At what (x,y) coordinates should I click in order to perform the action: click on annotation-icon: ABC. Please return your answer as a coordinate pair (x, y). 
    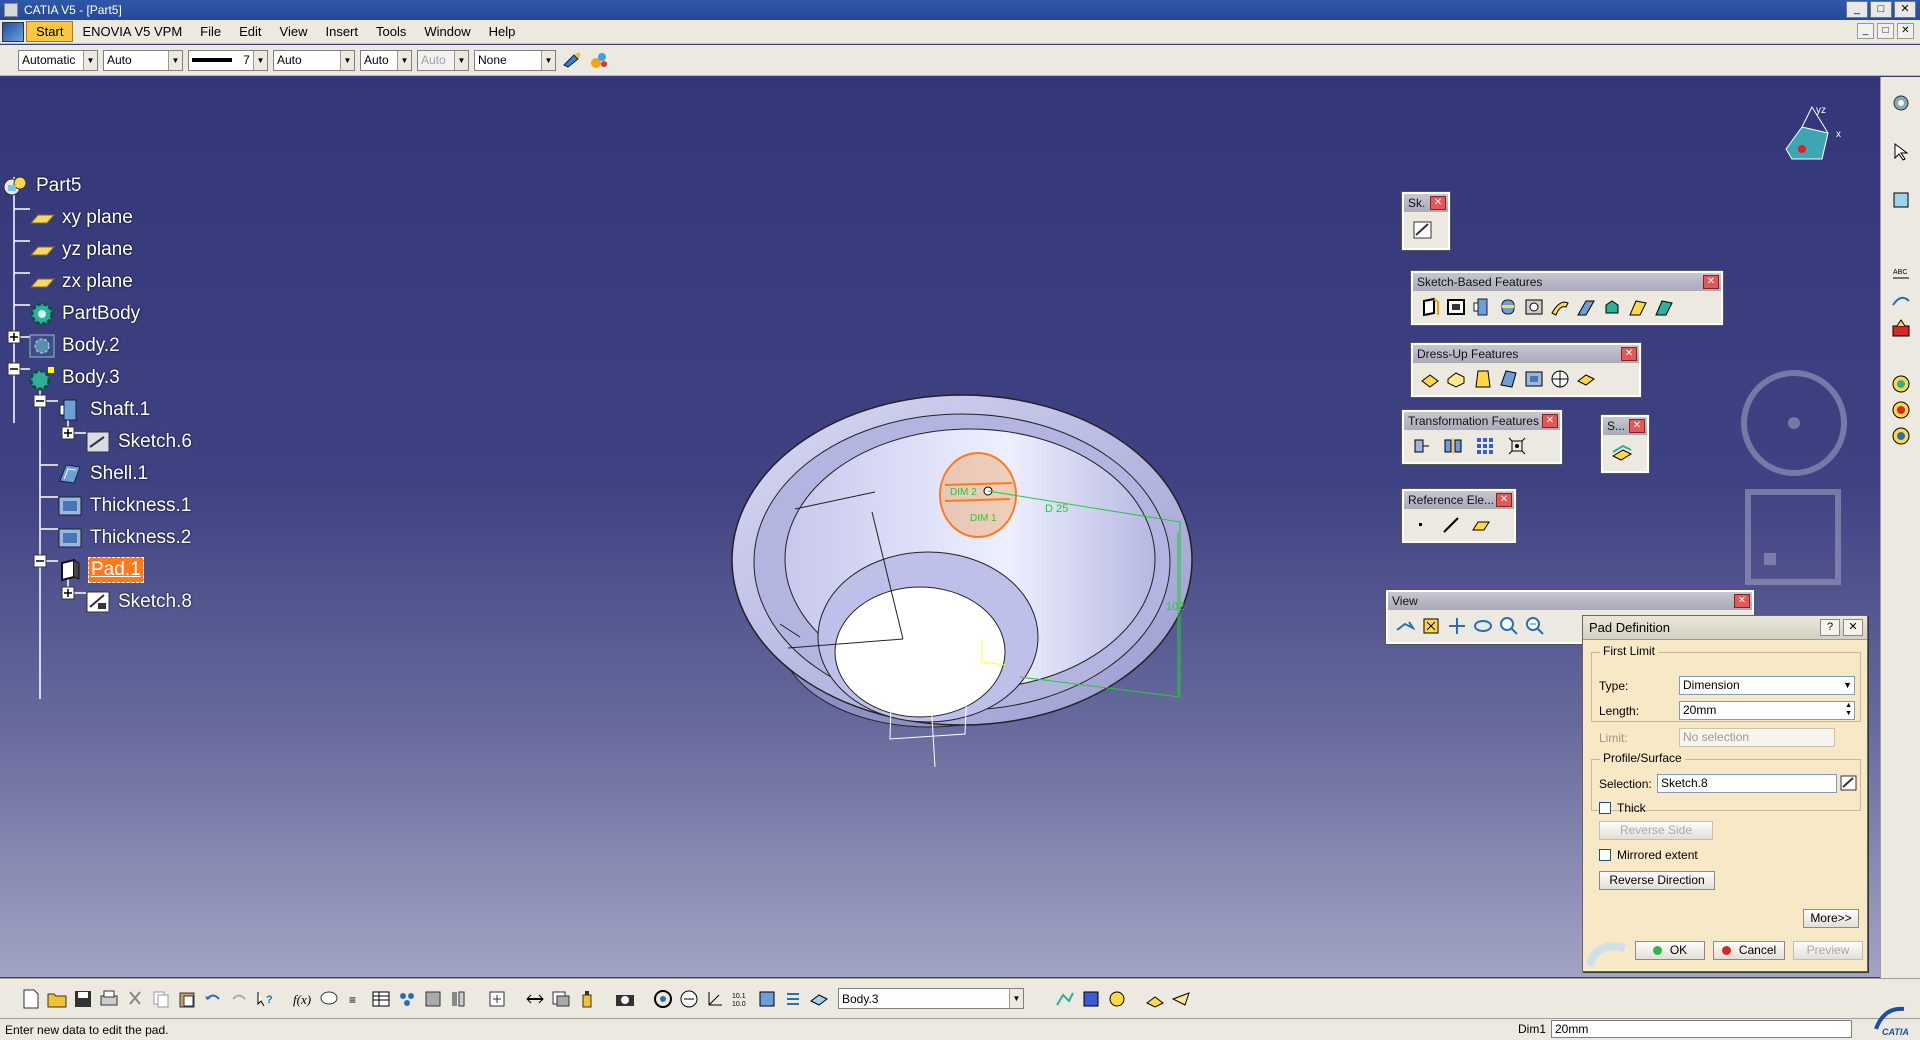
    Looking at the image, I should click on (1901, 274).